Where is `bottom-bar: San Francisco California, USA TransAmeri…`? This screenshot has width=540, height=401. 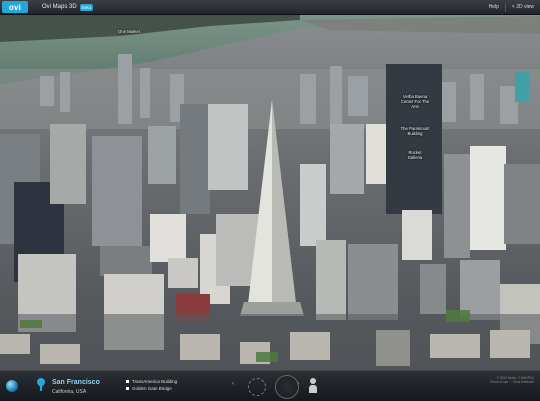 bottom-bar: San Francisco California, USA TransAmeri… is located at coordinates (270, 385).